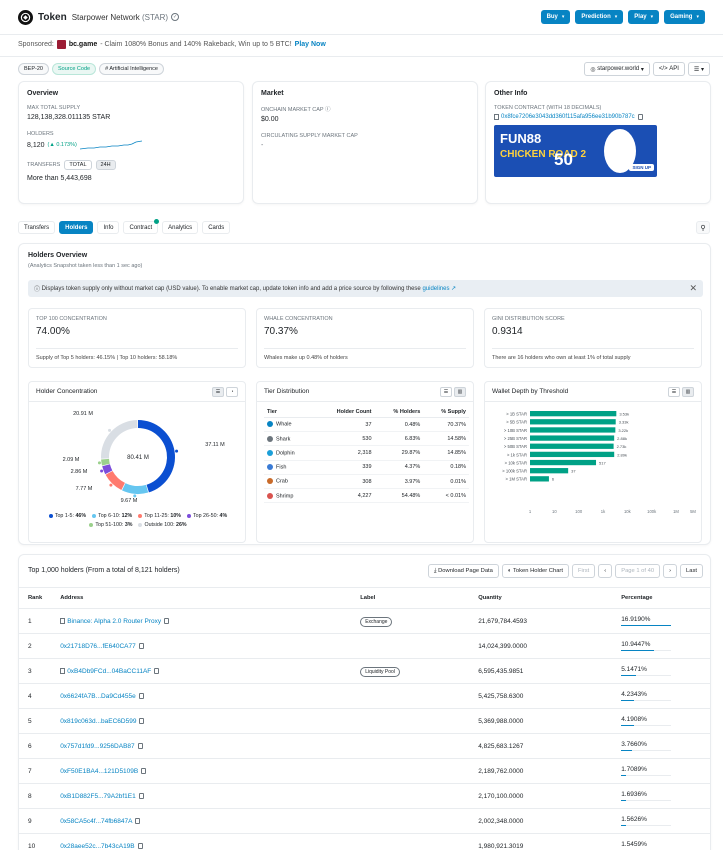  What do you see at coordinates (575, 151) in the screenshot?
I see `fun88-ad-banner: FUN88 CHICKEN ROAD 2 50 SIGN UP` at bounding box center [575, 151].